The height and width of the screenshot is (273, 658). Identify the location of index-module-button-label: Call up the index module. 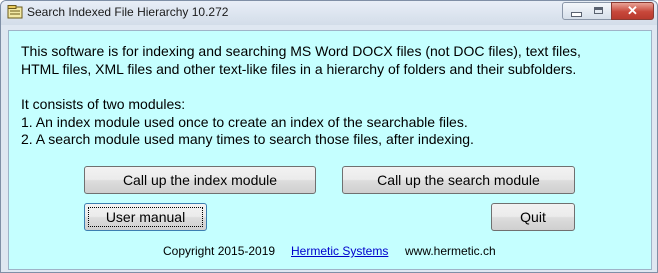
(200, 180).